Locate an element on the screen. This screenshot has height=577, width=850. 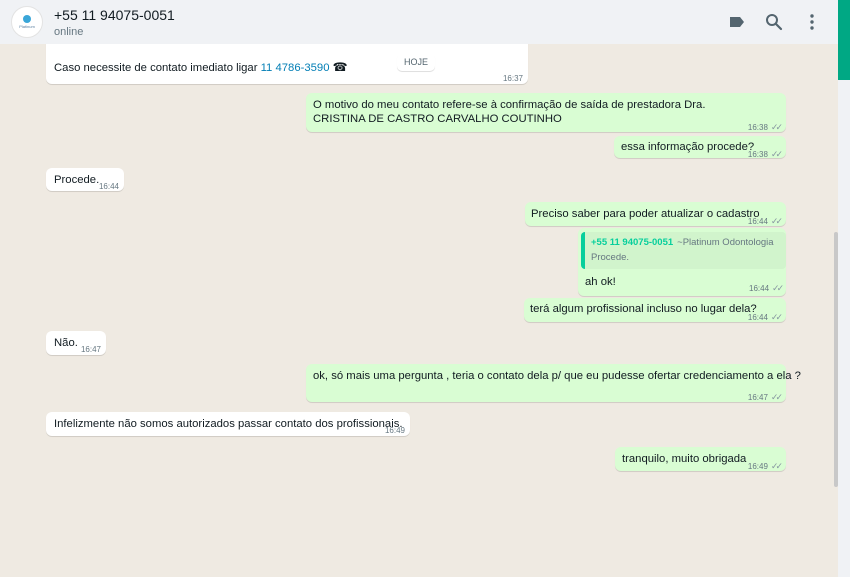
message-outgoing: essa informação procede? 16:38 ✓✓ is located at coordinates (700, 147).